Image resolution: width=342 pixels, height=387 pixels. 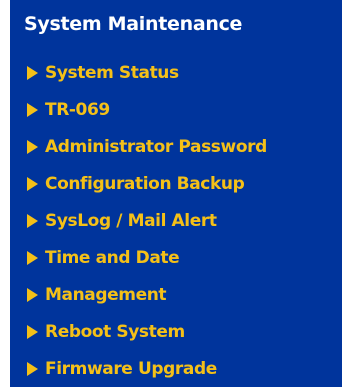 What do you see at coordinates (106, 294) in the screenshot?
I see `menu-item-label: Management` at bounding box center [106, 294].